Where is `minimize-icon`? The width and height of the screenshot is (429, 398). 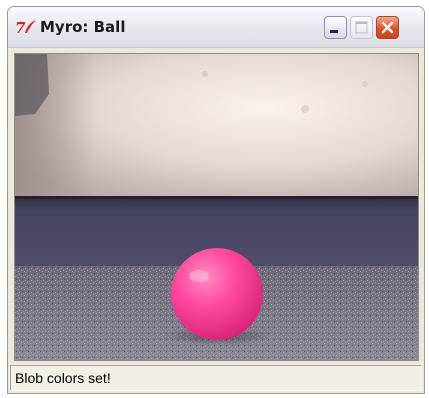
minimize-icon is located at coordinates (334, 31).